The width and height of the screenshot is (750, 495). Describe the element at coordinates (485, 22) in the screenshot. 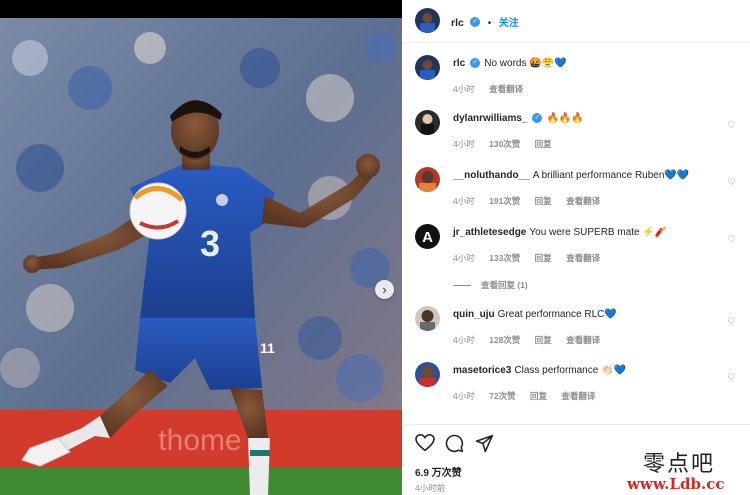

I see `header-user: rlc ✓ • 关注` at that location.